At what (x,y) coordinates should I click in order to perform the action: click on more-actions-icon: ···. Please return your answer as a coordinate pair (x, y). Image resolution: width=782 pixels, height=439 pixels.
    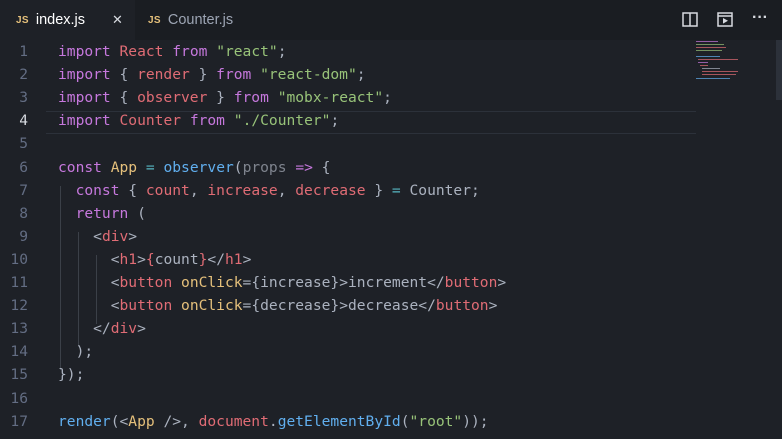
    Looking at the image, I should click on (760, 19).